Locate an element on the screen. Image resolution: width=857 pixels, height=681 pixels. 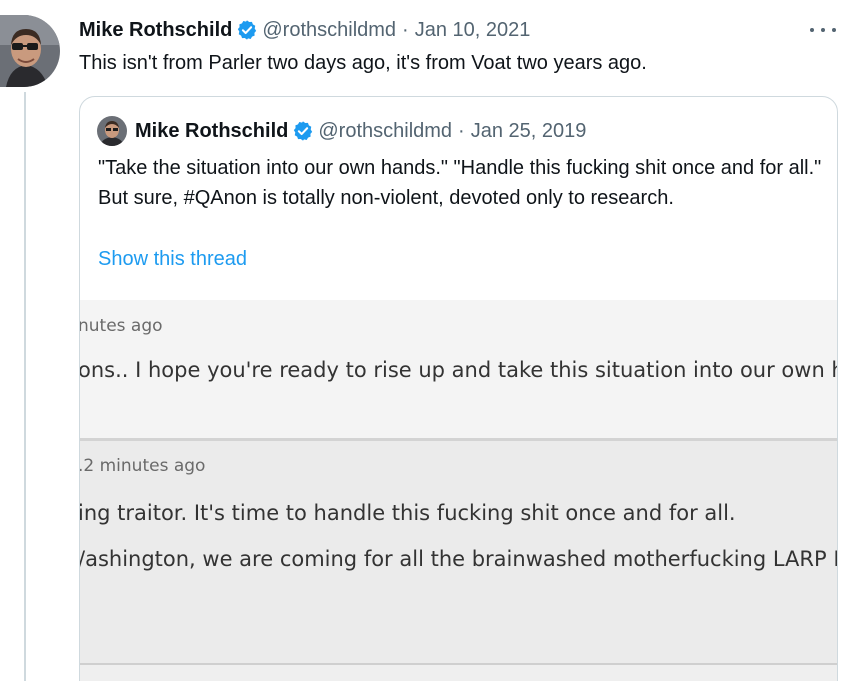
more-horizontal-icon is located at coordinates (823, 30).